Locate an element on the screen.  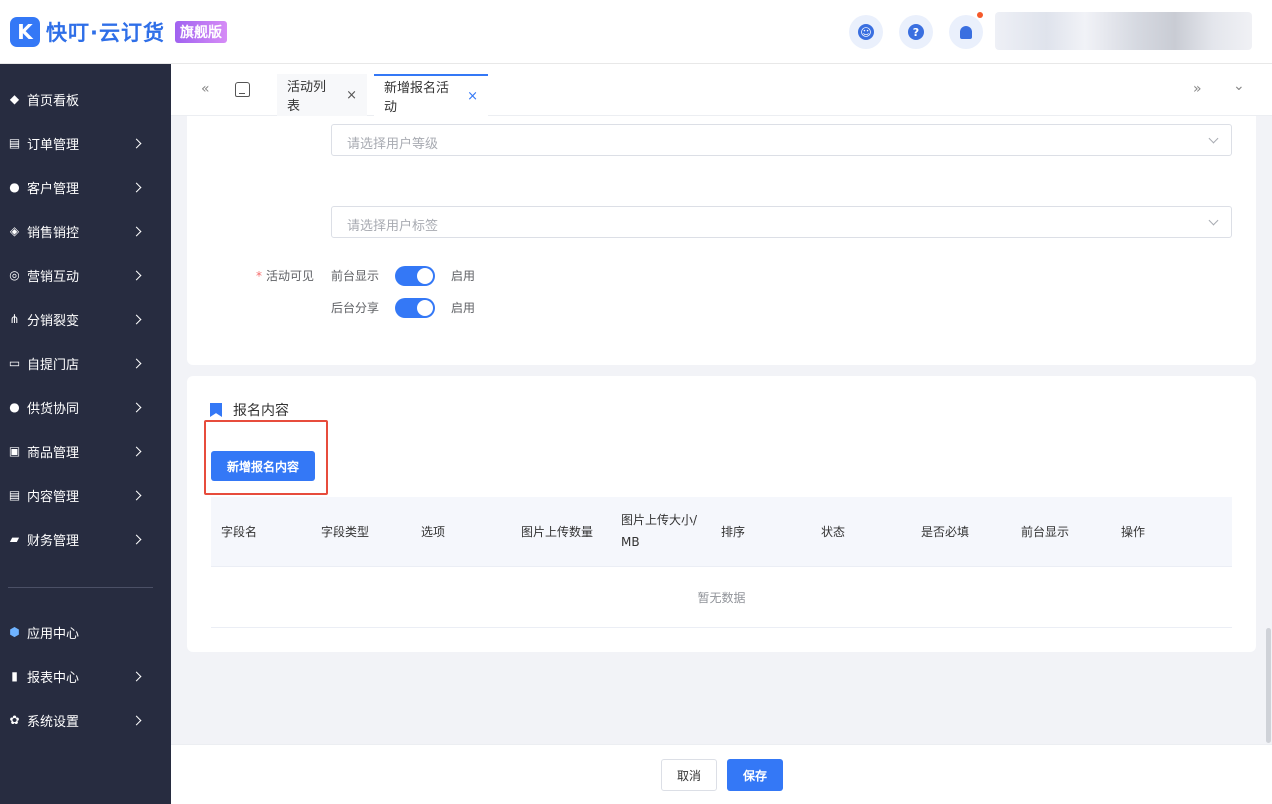
notification-button is located at coordinates (966, 30).